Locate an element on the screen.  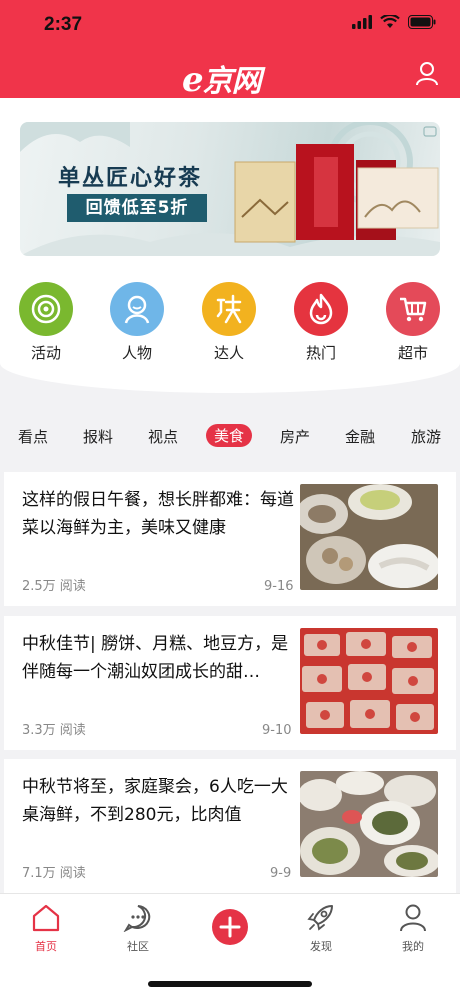
shortcut-label: 达人 is located at coordinates (228, 353).